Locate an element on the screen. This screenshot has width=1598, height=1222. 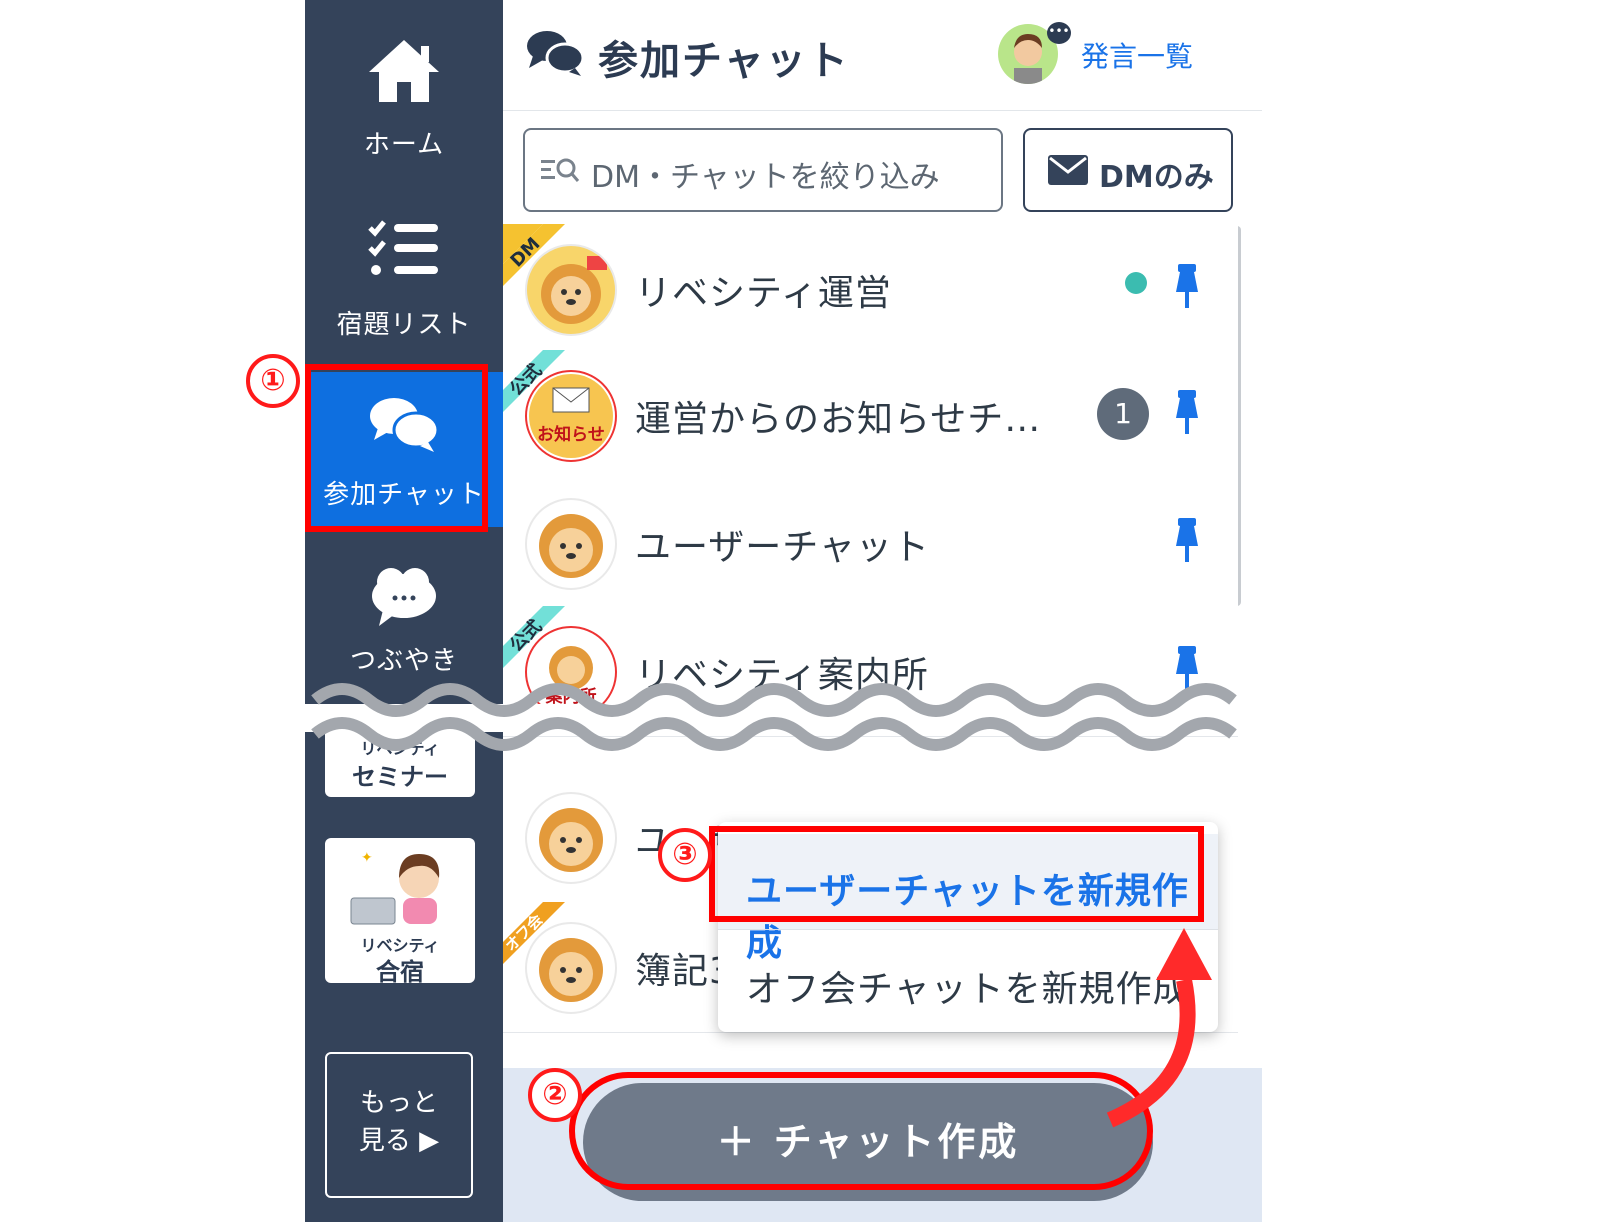
search-input: DM・チャットを絞り込み is located at coordinates (763, 170).